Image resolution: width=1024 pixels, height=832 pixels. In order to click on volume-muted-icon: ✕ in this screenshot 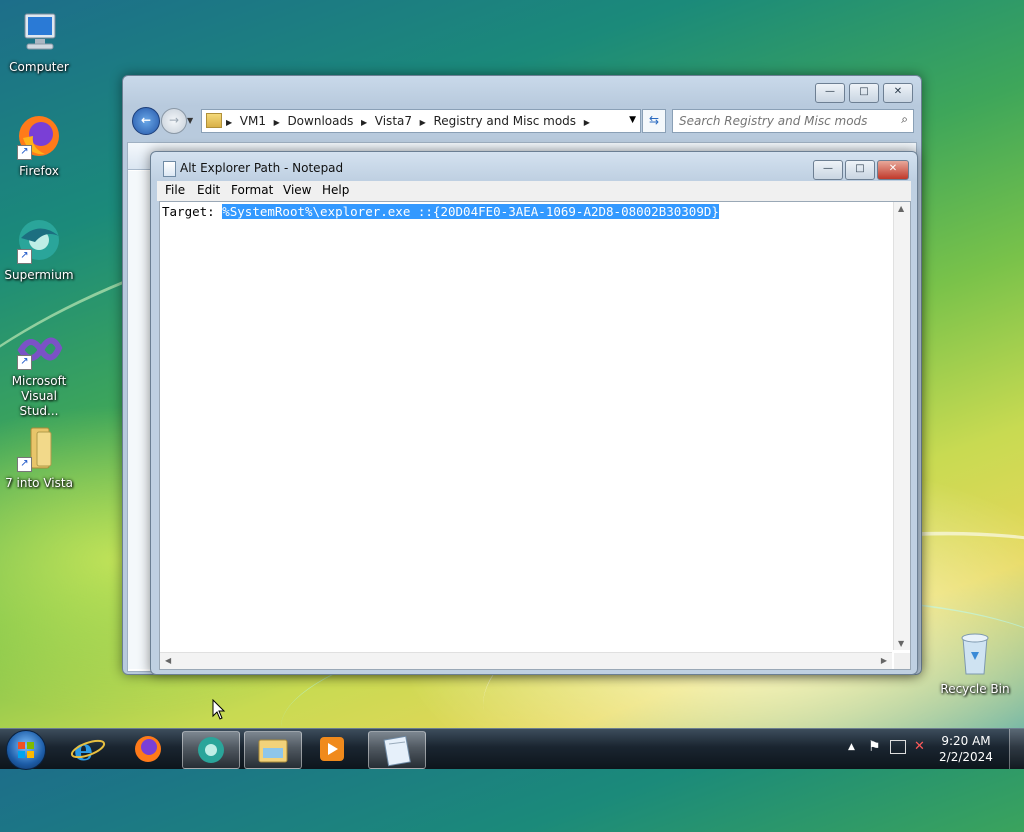, I will do `click(919, 746)`.